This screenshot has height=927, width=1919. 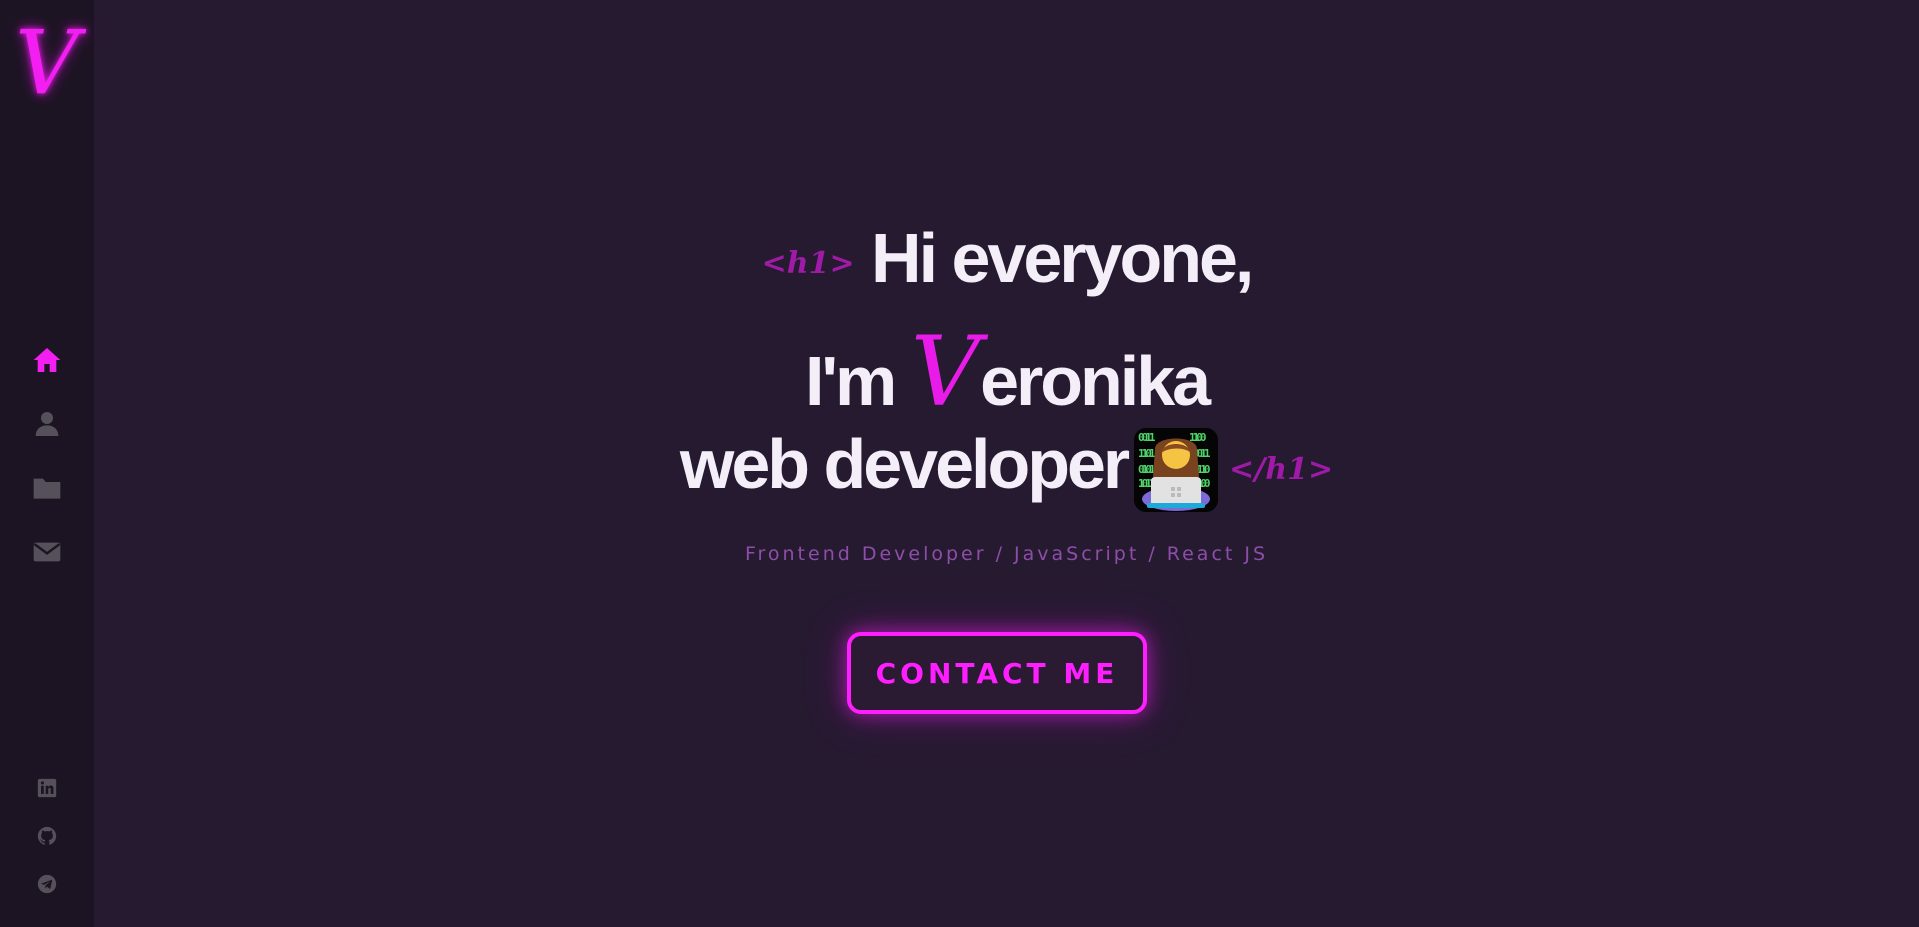 What do you see at coordinates (997, 673) in the screenshot?
I see `contact-me-button: CONTACT ME` at bounding box center [997, 673].